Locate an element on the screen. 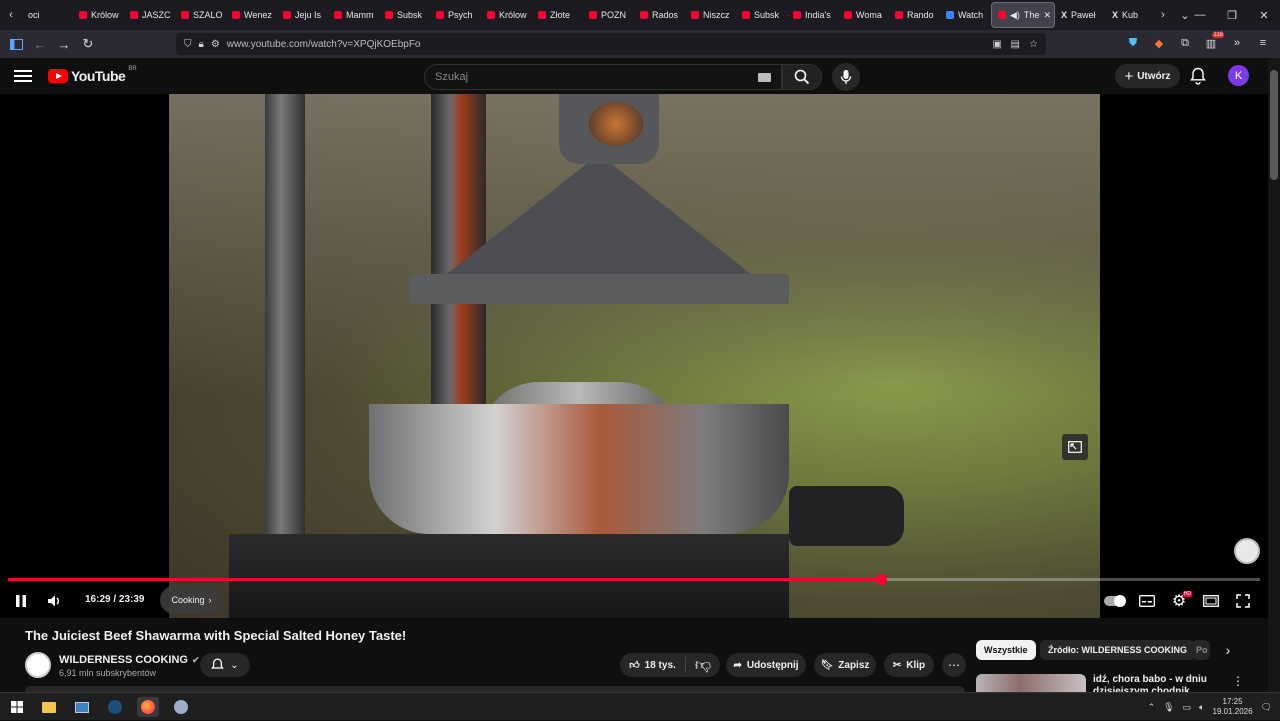 The width and height of the screenshot is (1280, 721). tabs-scroll-left-icon: ‹ is located at coordinates (11, 15).